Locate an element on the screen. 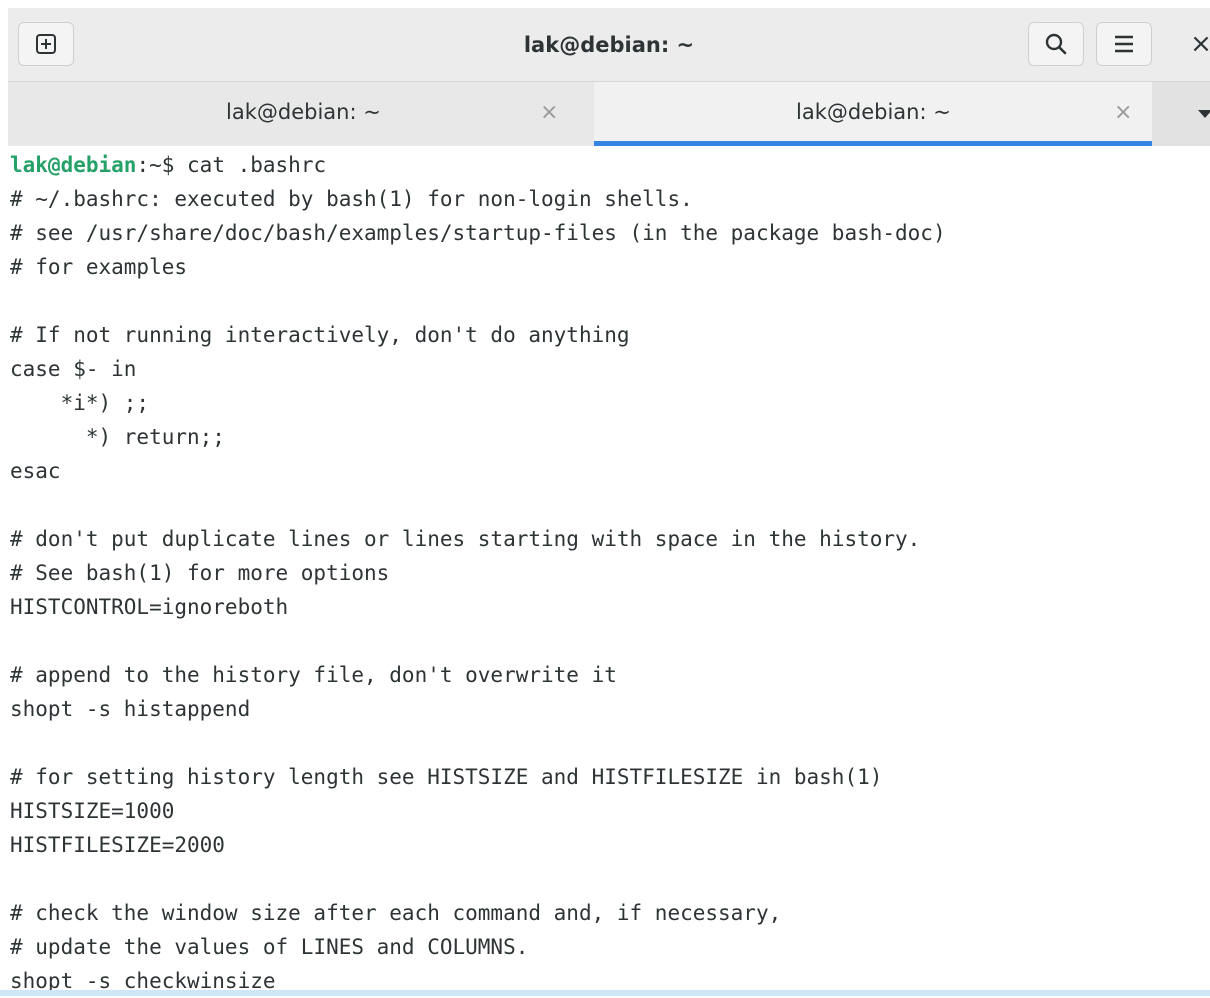 This screenshot has height=998, width=1210. header-bar: lak@debian: ~ × is located at coordinates (609, 45).